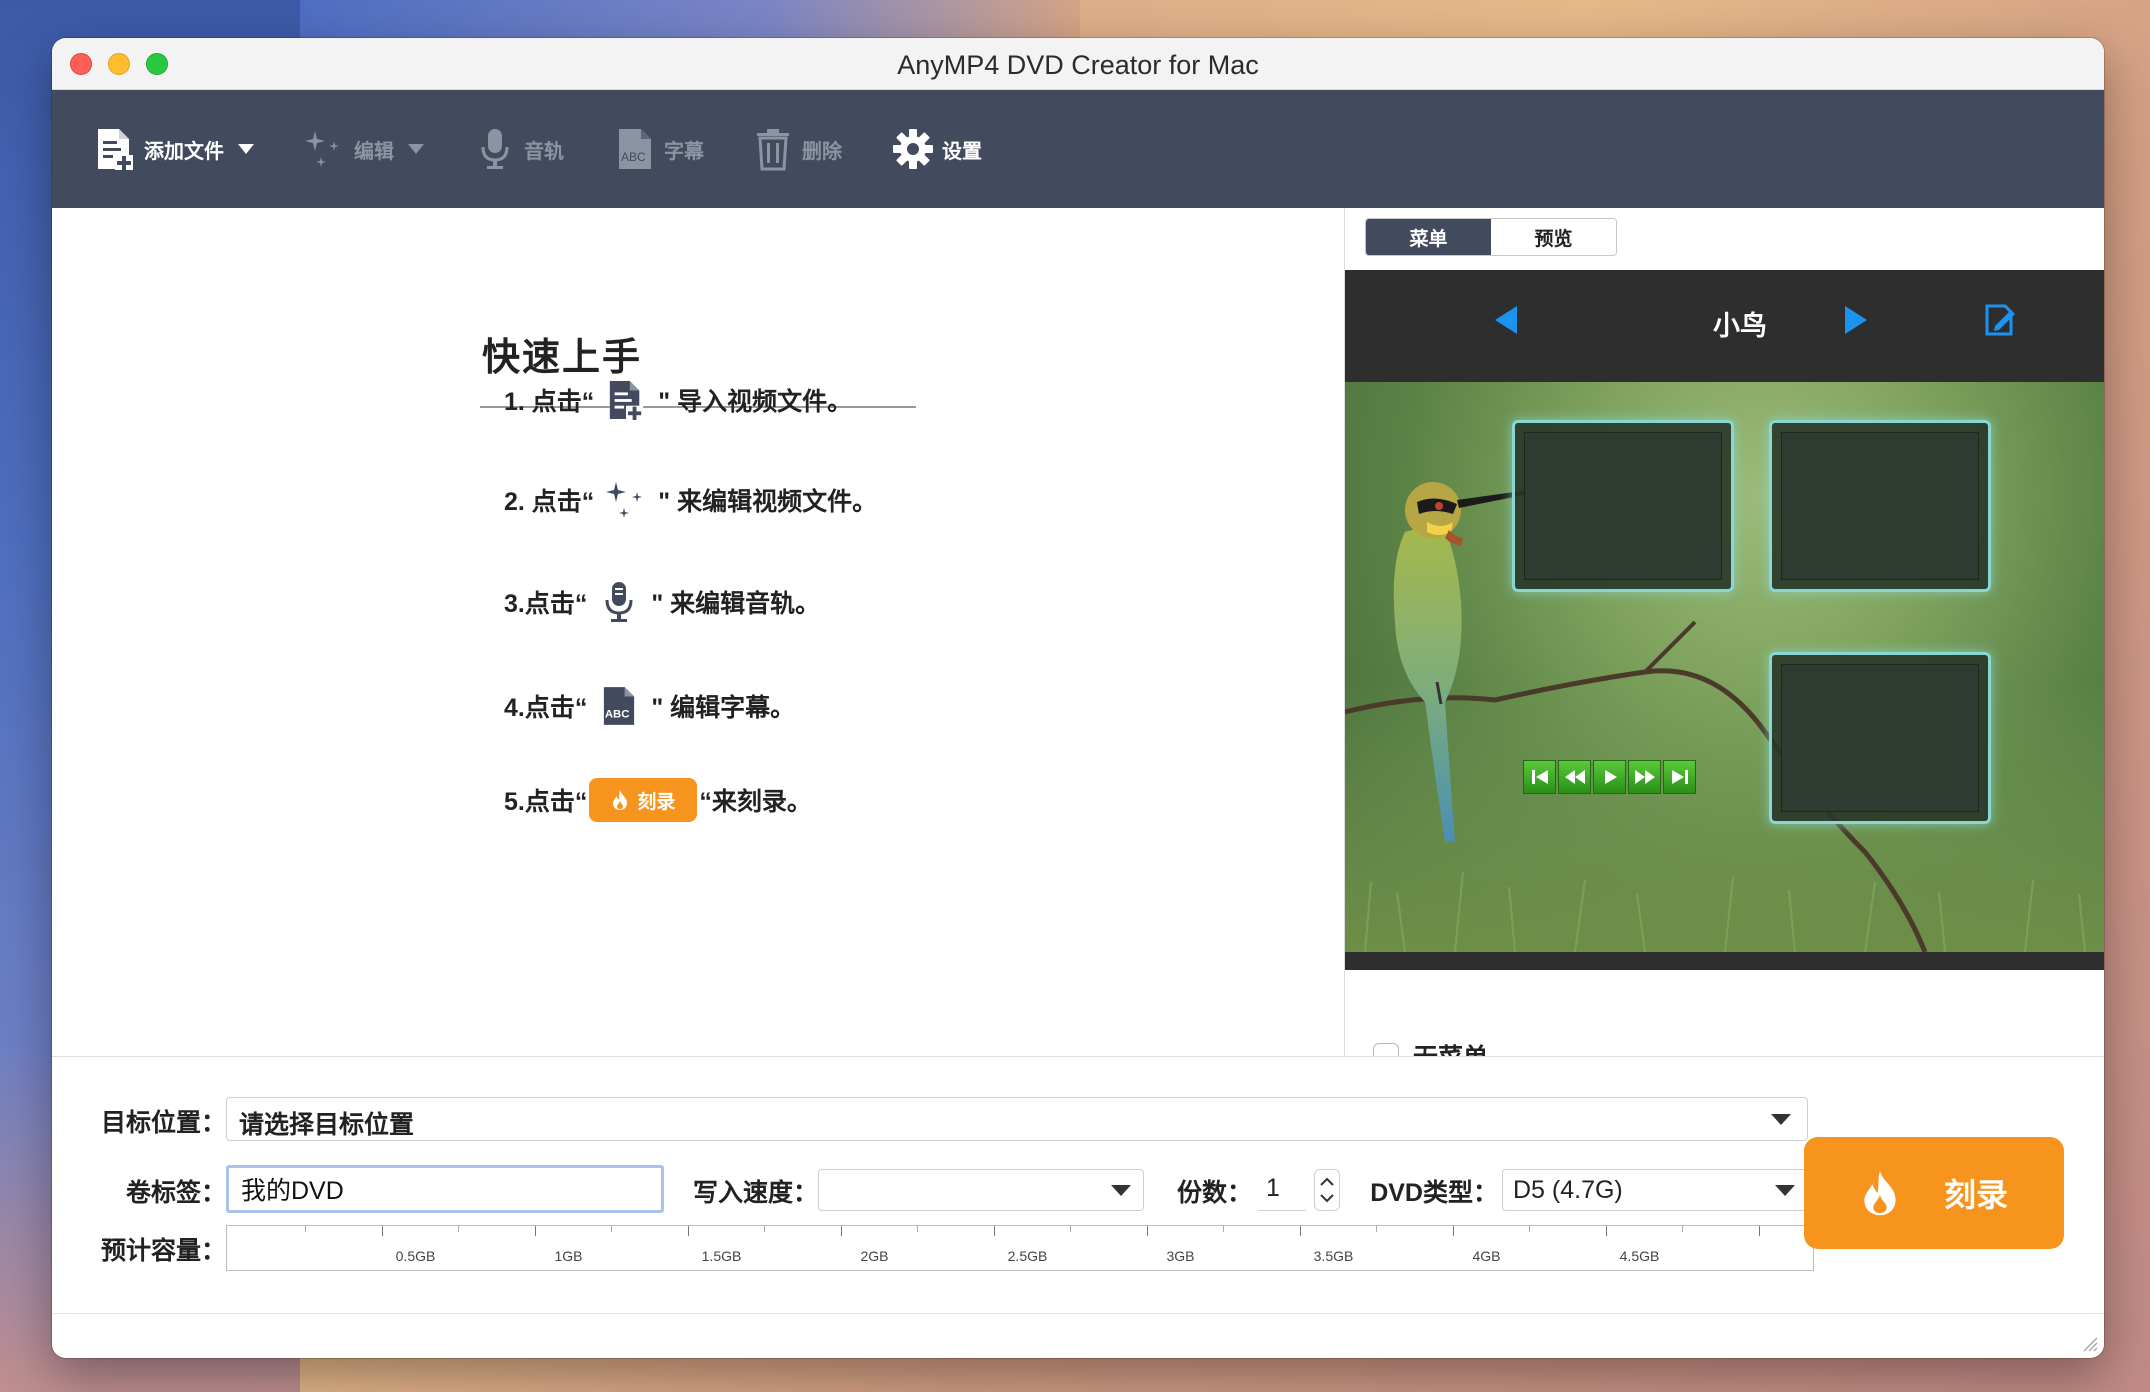  Describe the element at coordinates (1017, 1119) in the screenshot. I see `destination-select: 请选择目标位置` at that location.